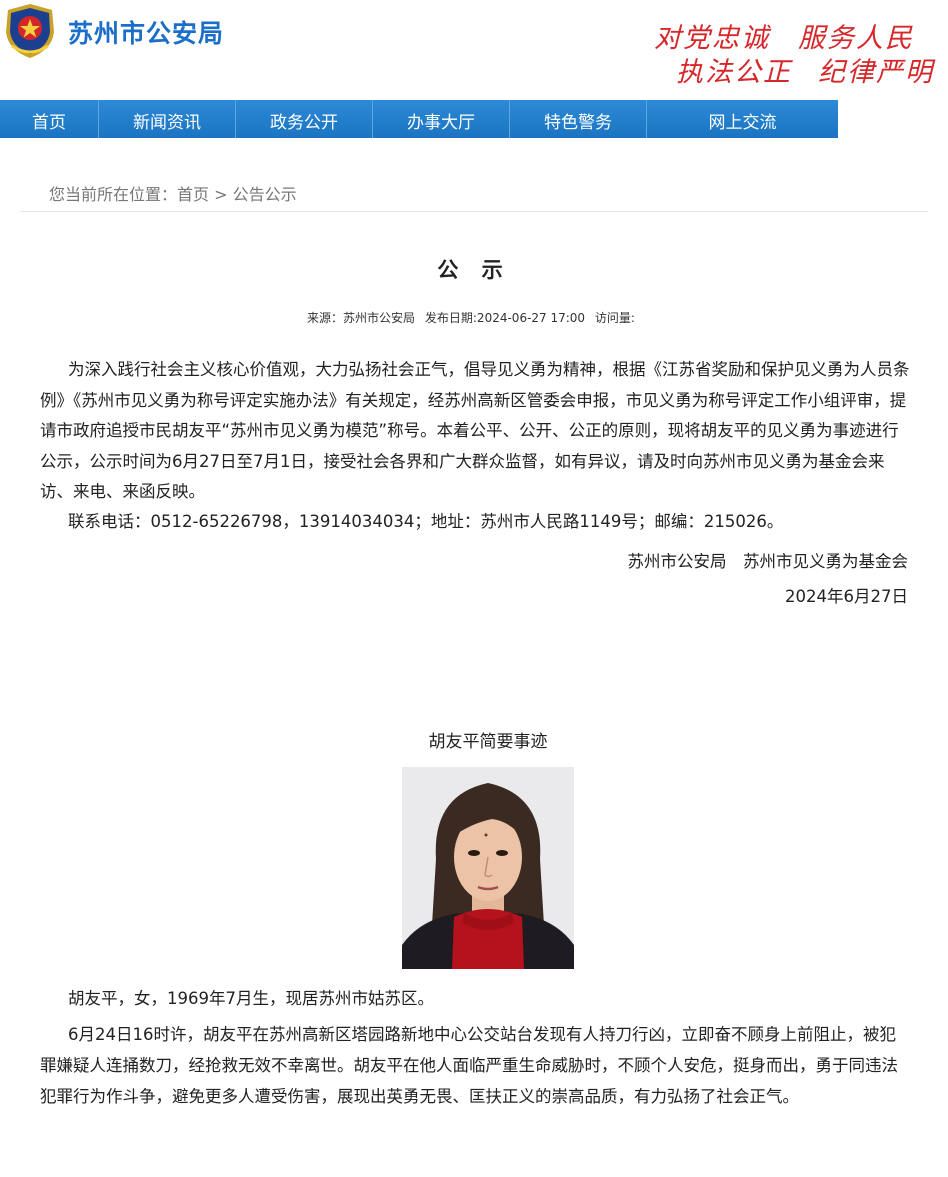 The width and height of the screenshot is (948, 1177). What do you see at coordinates (876, 72) in the screenshot?
I see `slogan-discipline: 纪律严明` at bounding box center [876, 72].